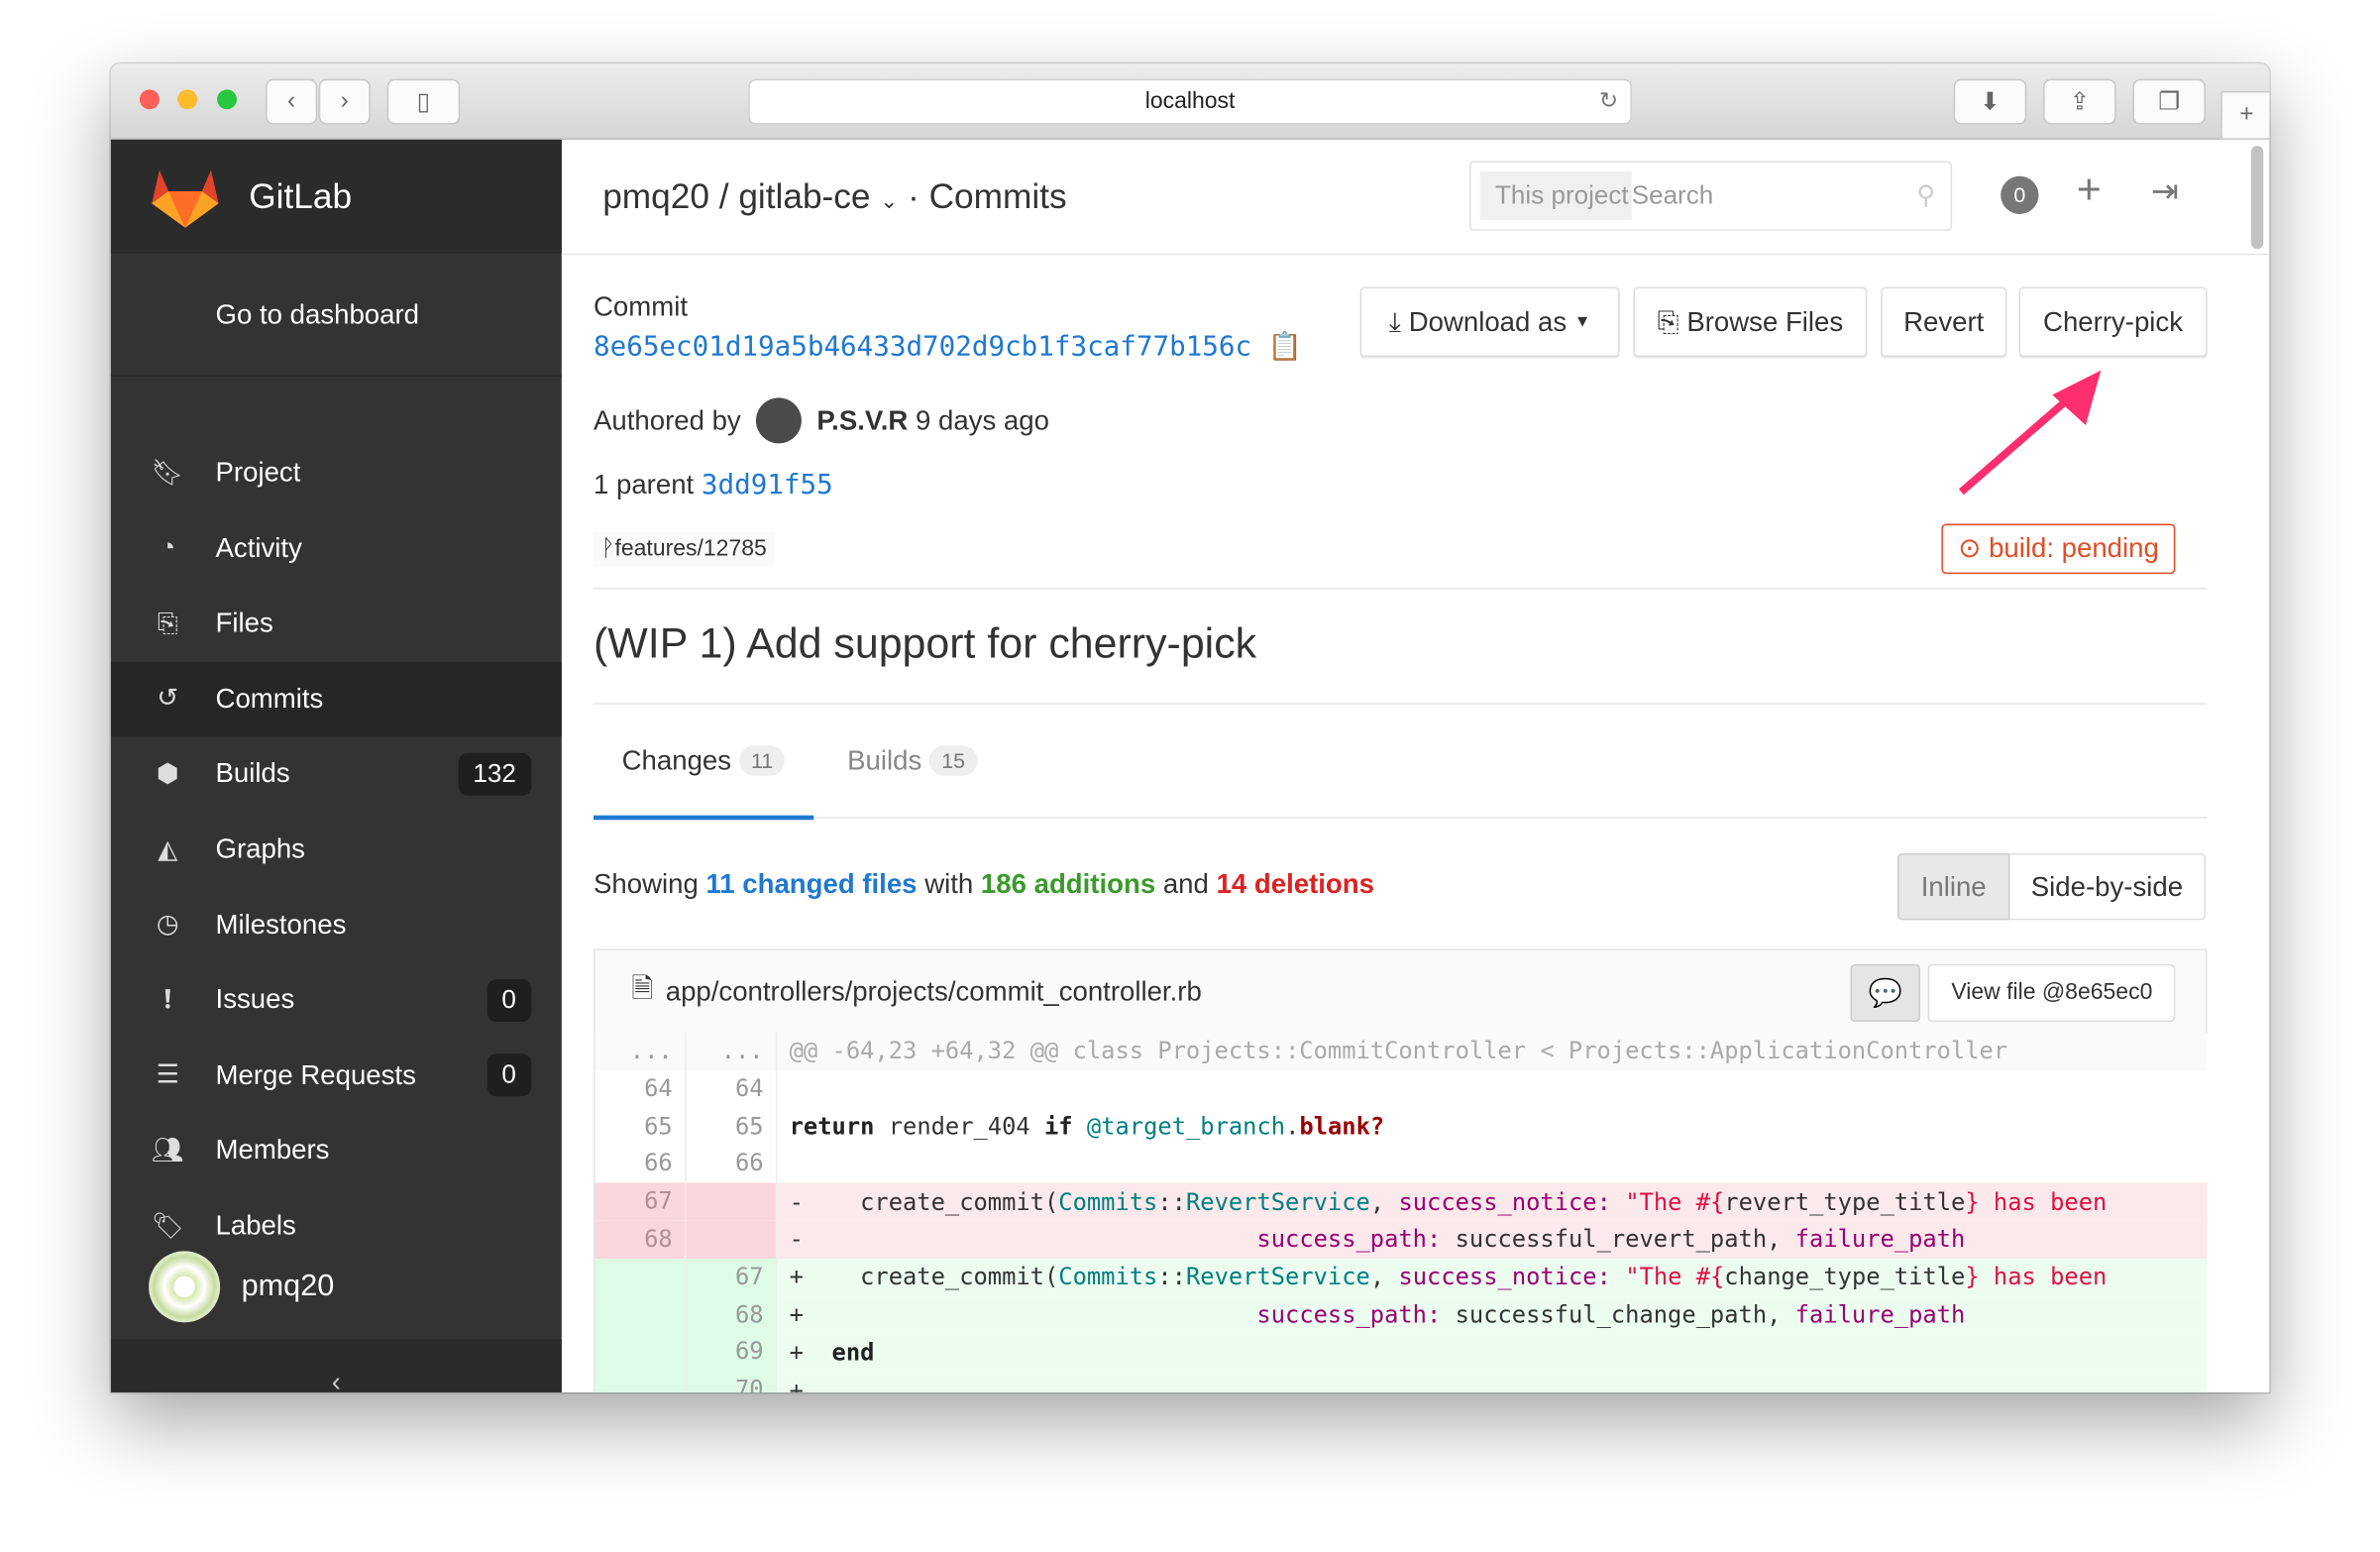 Image resolution: width=2380 pixels, height=1552 pixels. What do you see at coordinates (272, 1150) in the screenshot?
I see `sidebar-item-label: Members` at bounding box center [272, 1150].